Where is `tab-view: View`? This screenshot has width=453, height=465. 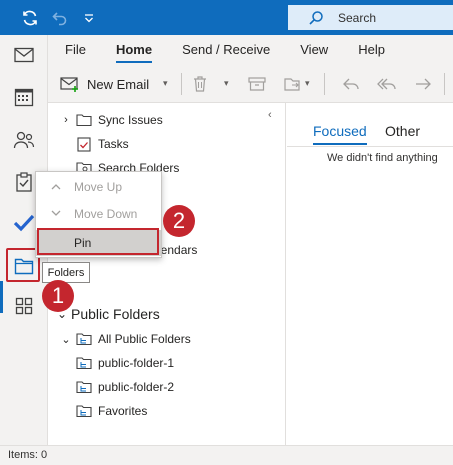
tab-view: View is located at coordinates (312, 50).